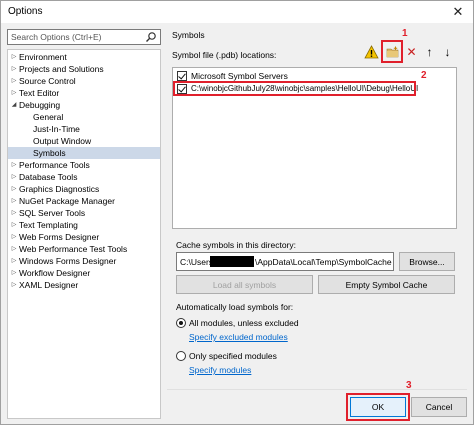 The image size is (474, 425). I want to click on tree-item-label: Graphics Diagnostics, so click(59, 189).